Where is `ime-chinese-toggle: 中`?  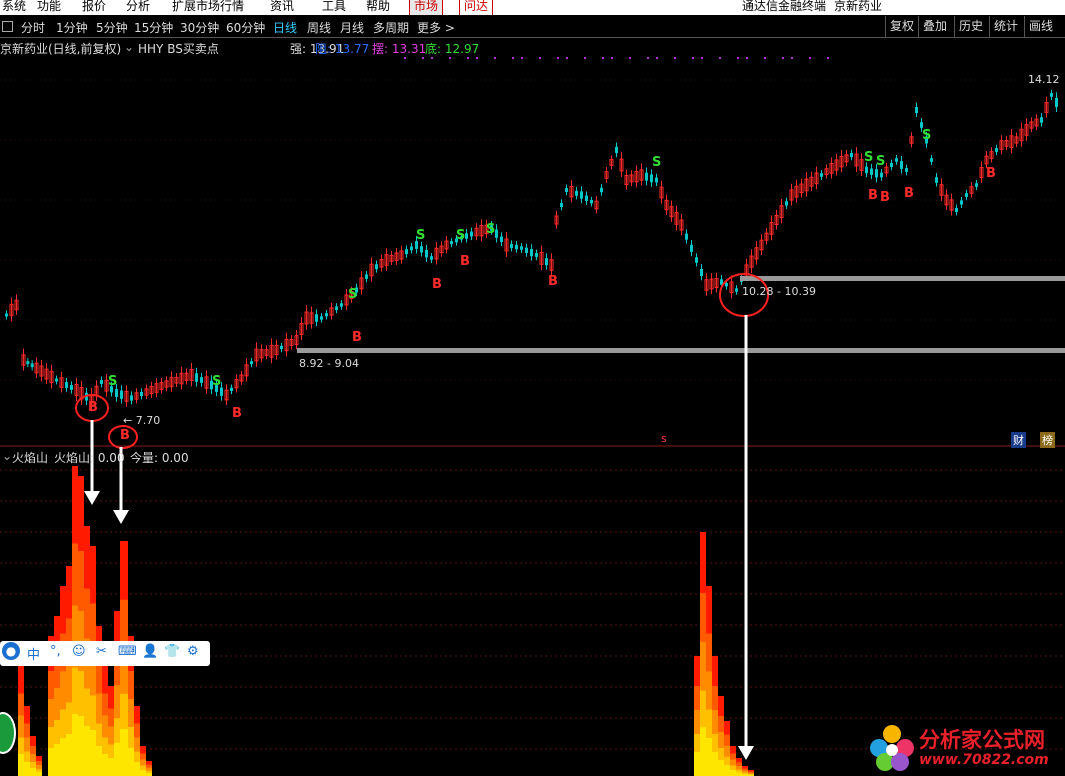 ime-chinese-toggle: 中 is located at coordinates (33, 653).